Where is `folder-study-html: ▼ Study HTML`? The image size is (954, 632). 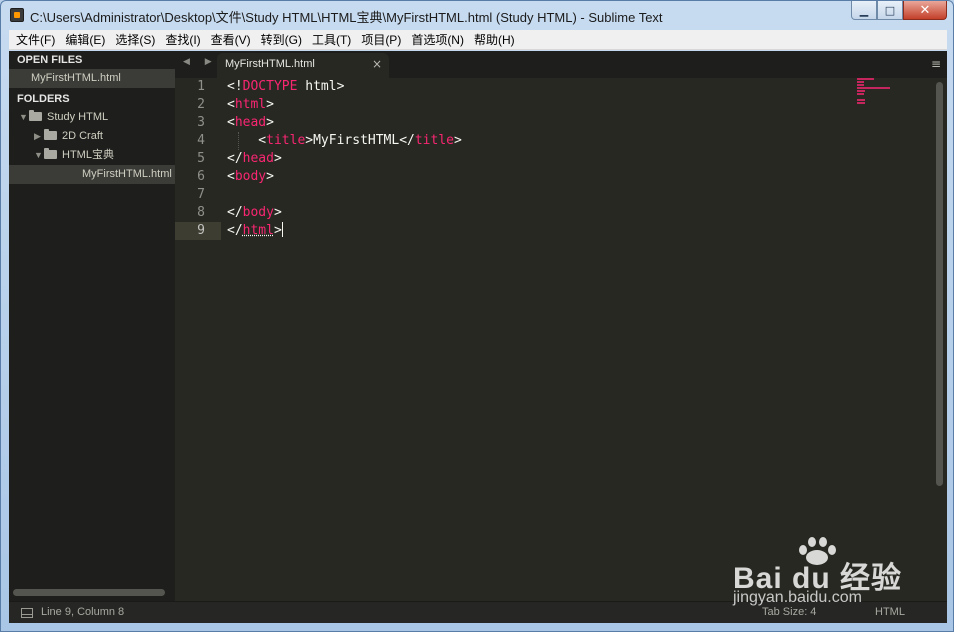
folder-study-html: ▼ Study HTML is located at coordinates (92, 117).